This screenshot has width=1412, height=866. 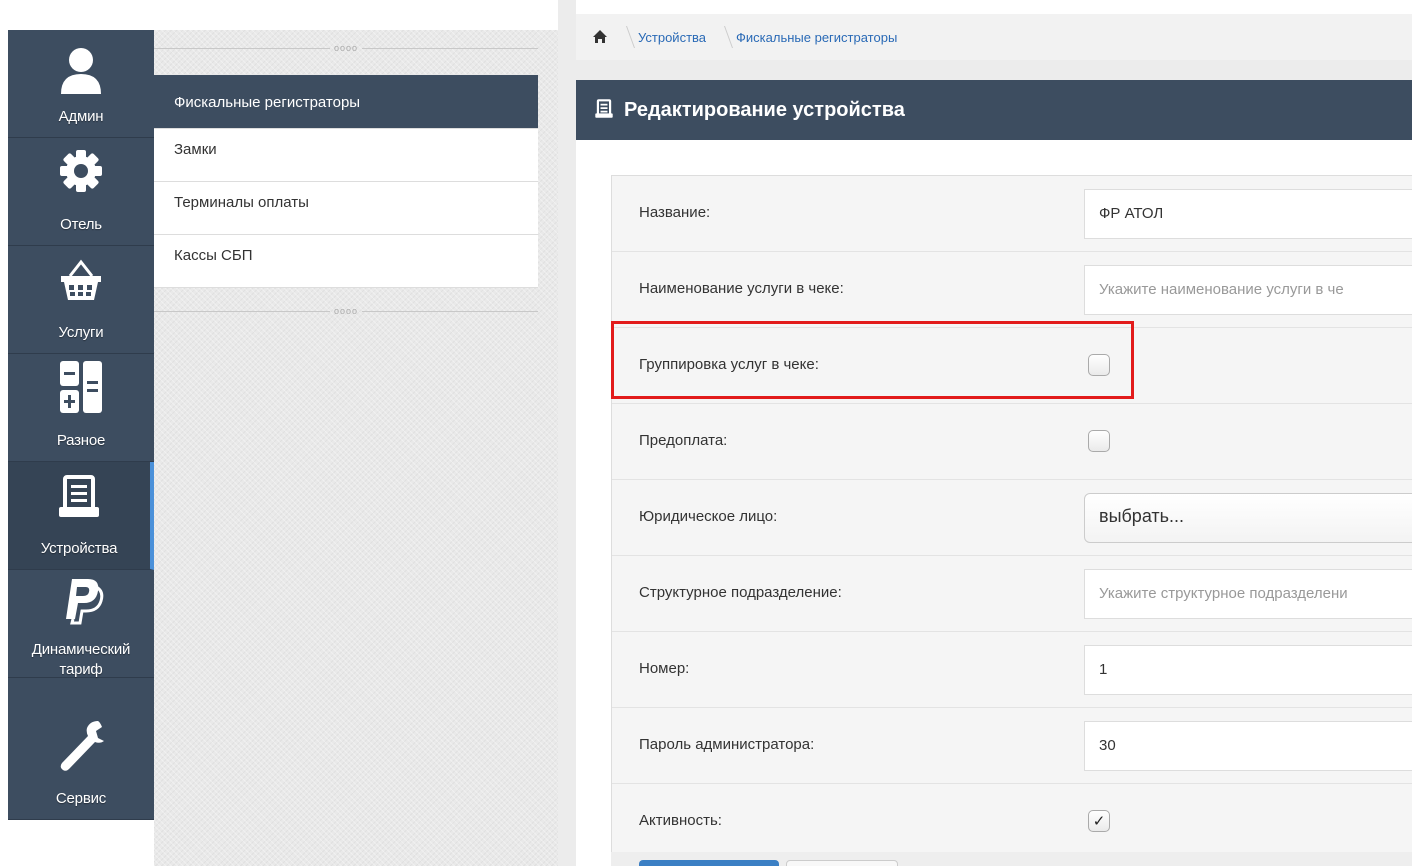 What do you see at coordinates (1099, 365) in the screenshot?
I see `grouping-checkbox` at bounding box center [1099, 365].